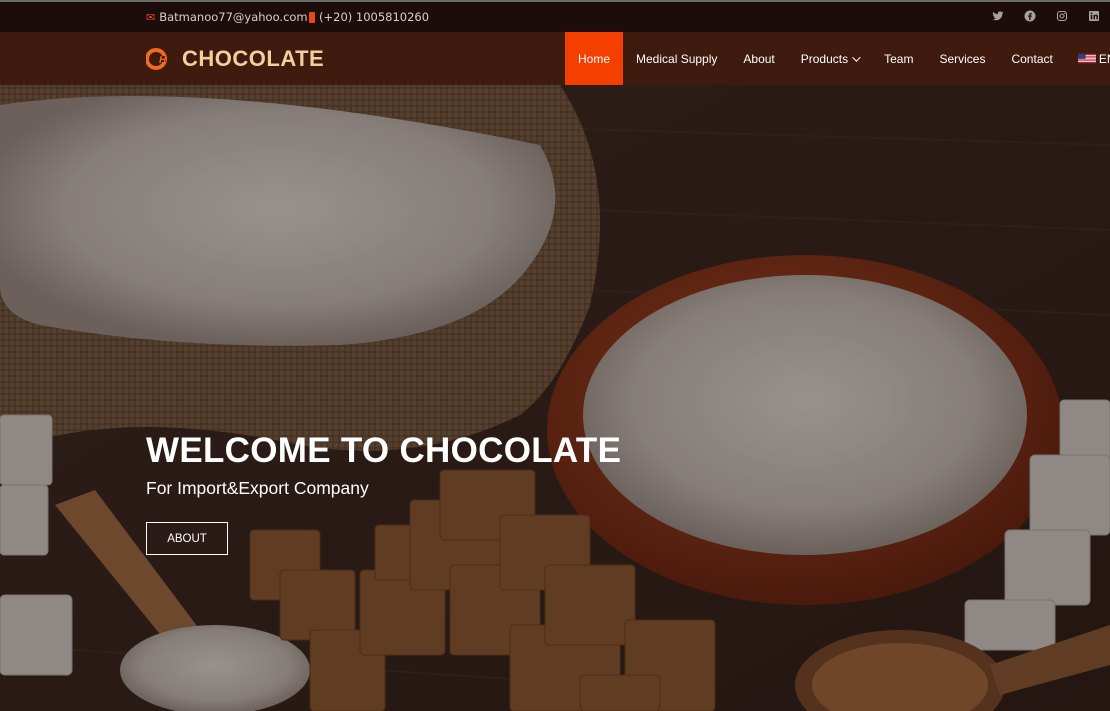 The height and width of the screenshot is (711, 1110). I want to click on nav-item-team: Team, so click(898, 58).